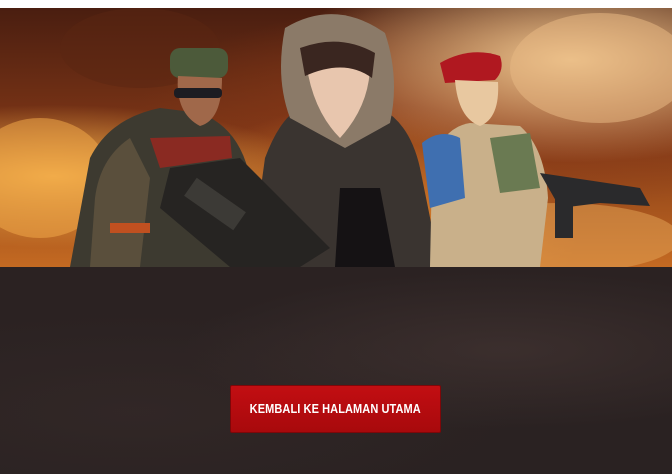  Describe the element at coordinates (336, 4) in the screenshot. I see `top-strip` at that location.